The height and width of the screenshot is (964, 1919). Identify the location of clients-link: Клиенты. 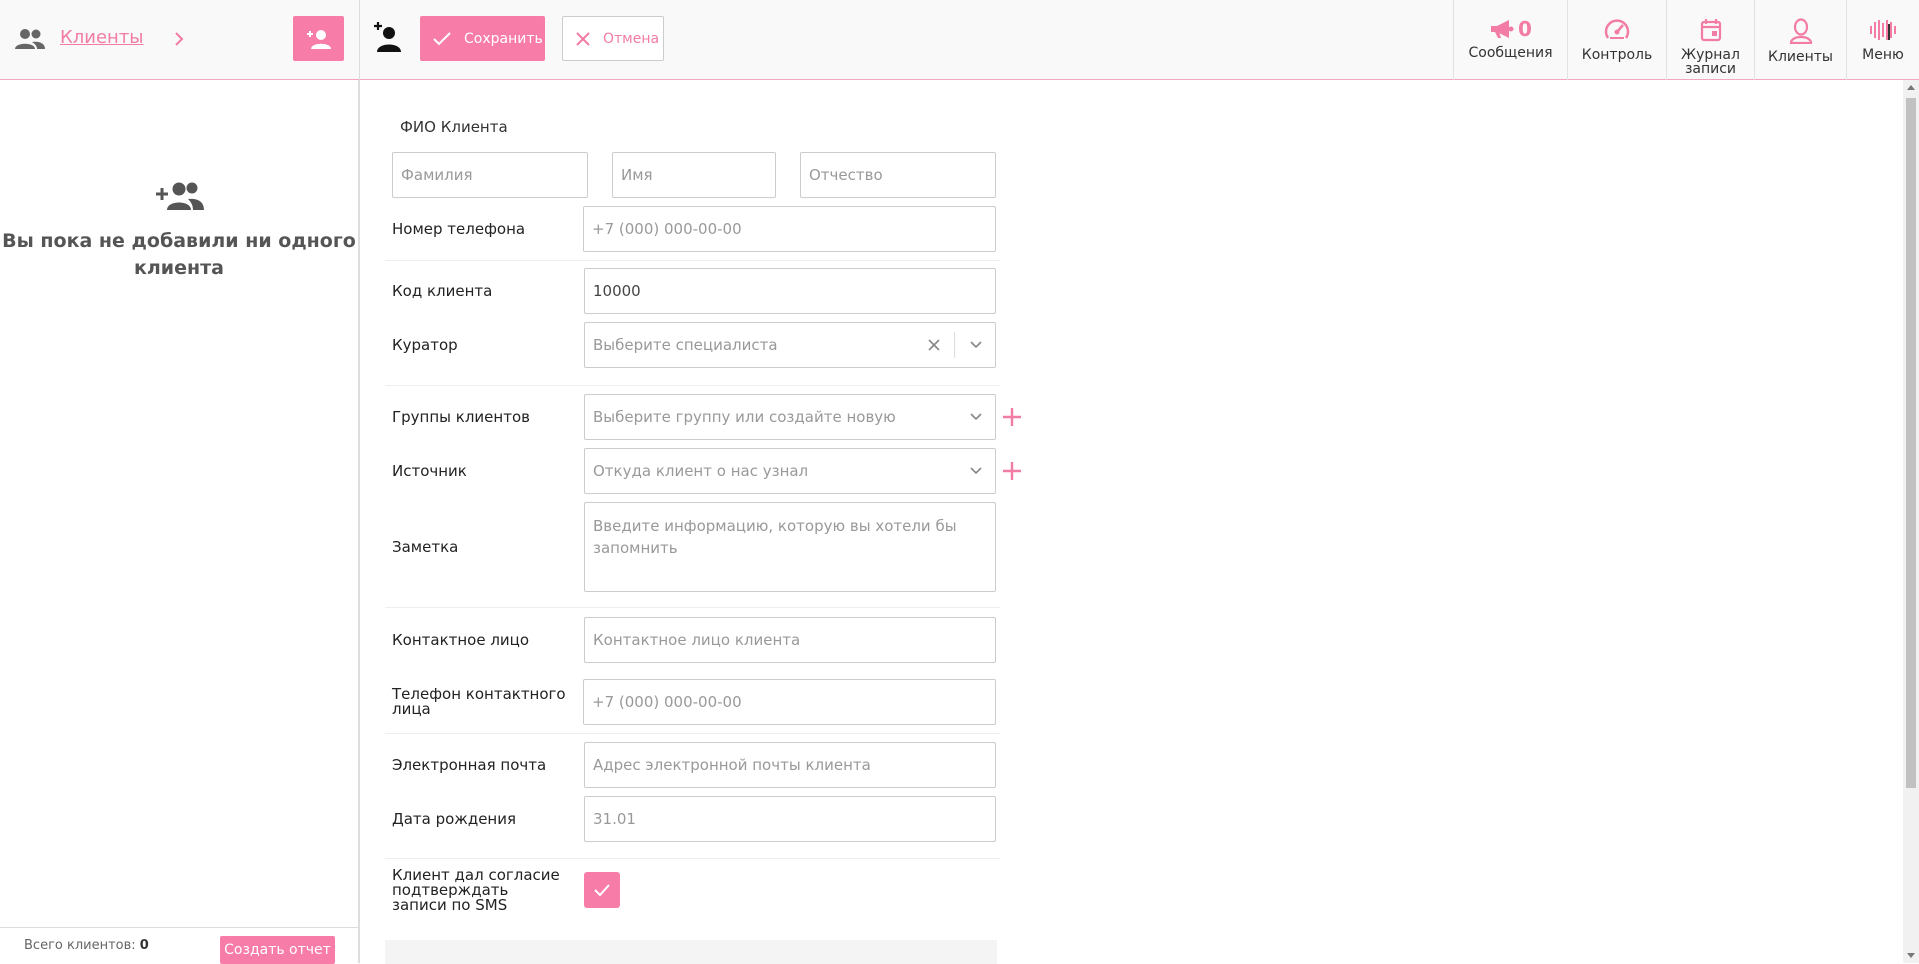
(102, 37).